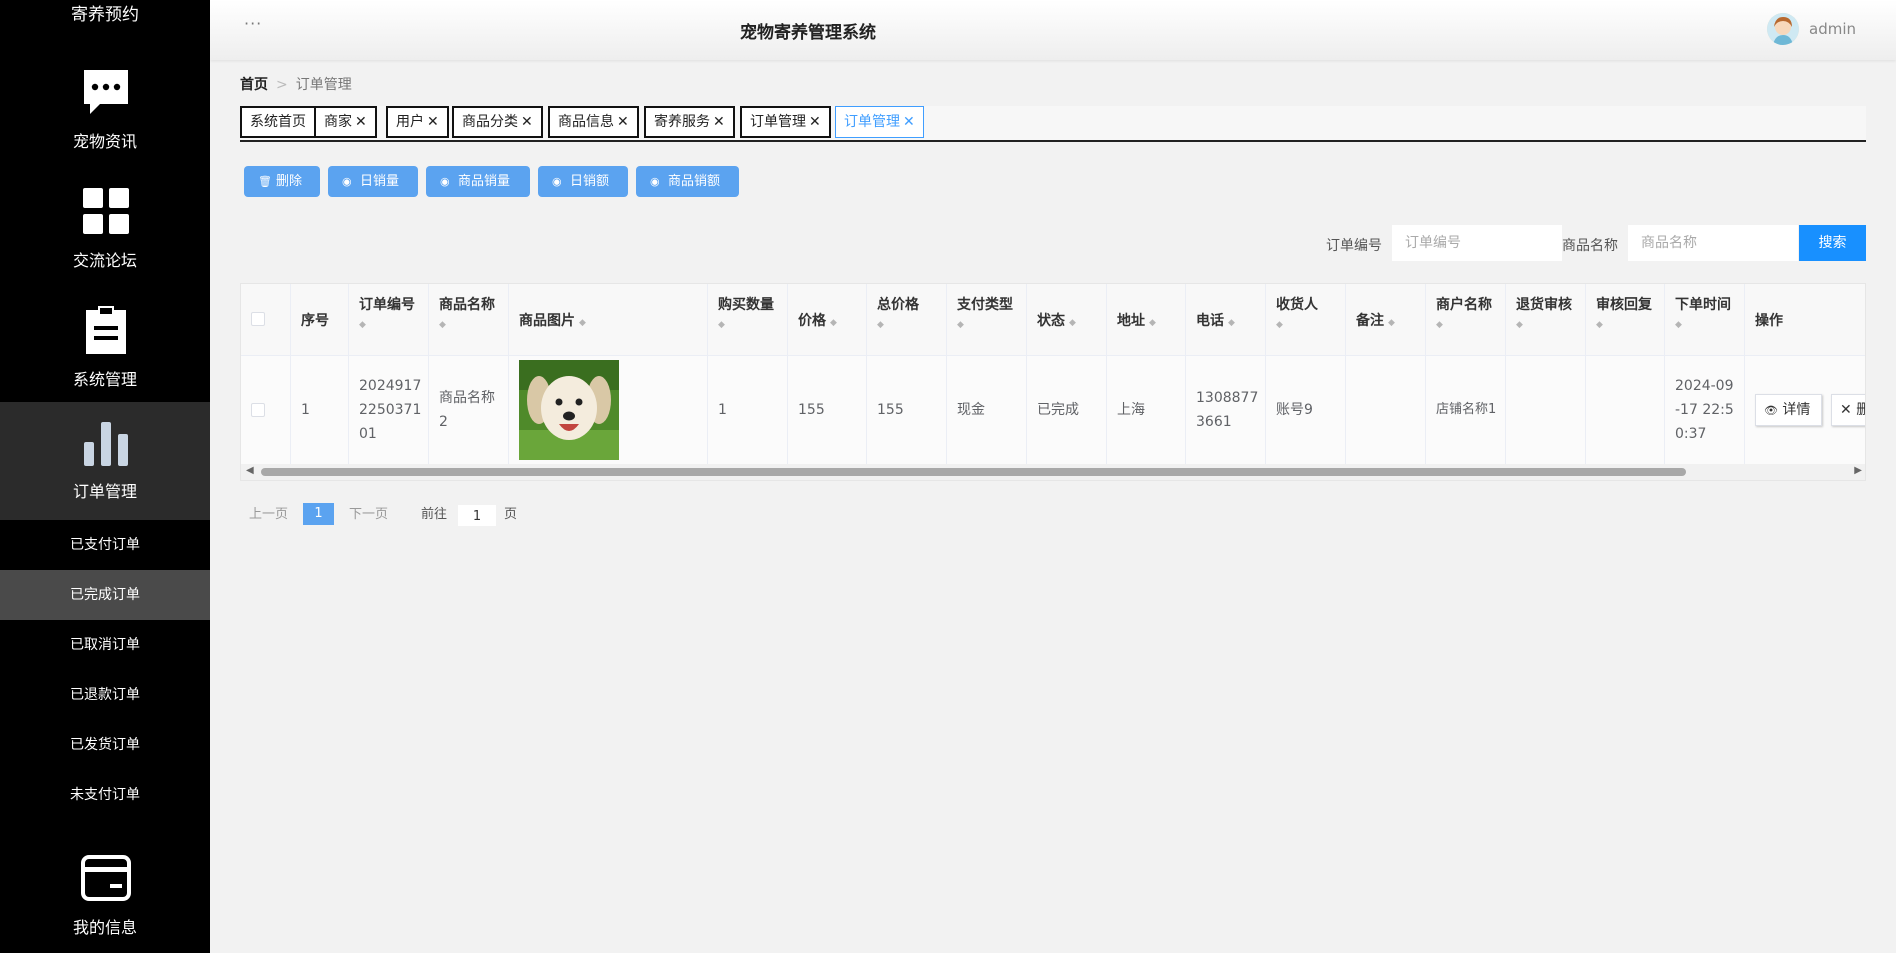 This screenshot has width=1896, height=953. Describe the element at coordinates (827, 320) in the screenshot. I see `col-price: 价格 ◆` at that location.